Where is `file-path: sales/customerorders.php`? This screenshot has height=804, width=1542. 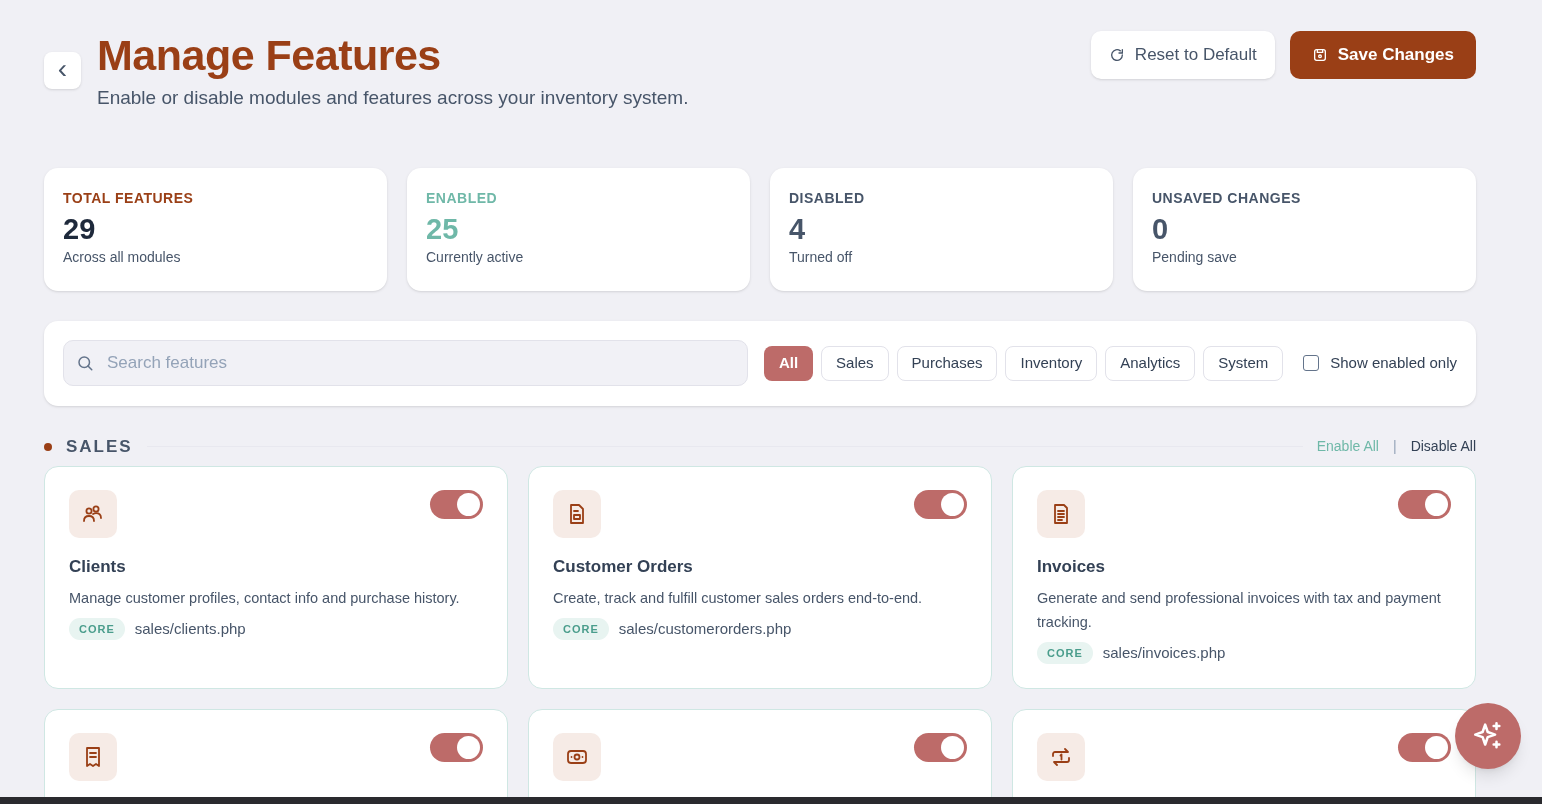 file-path: sales/customerorders.php is located at coordinates (705, 629).